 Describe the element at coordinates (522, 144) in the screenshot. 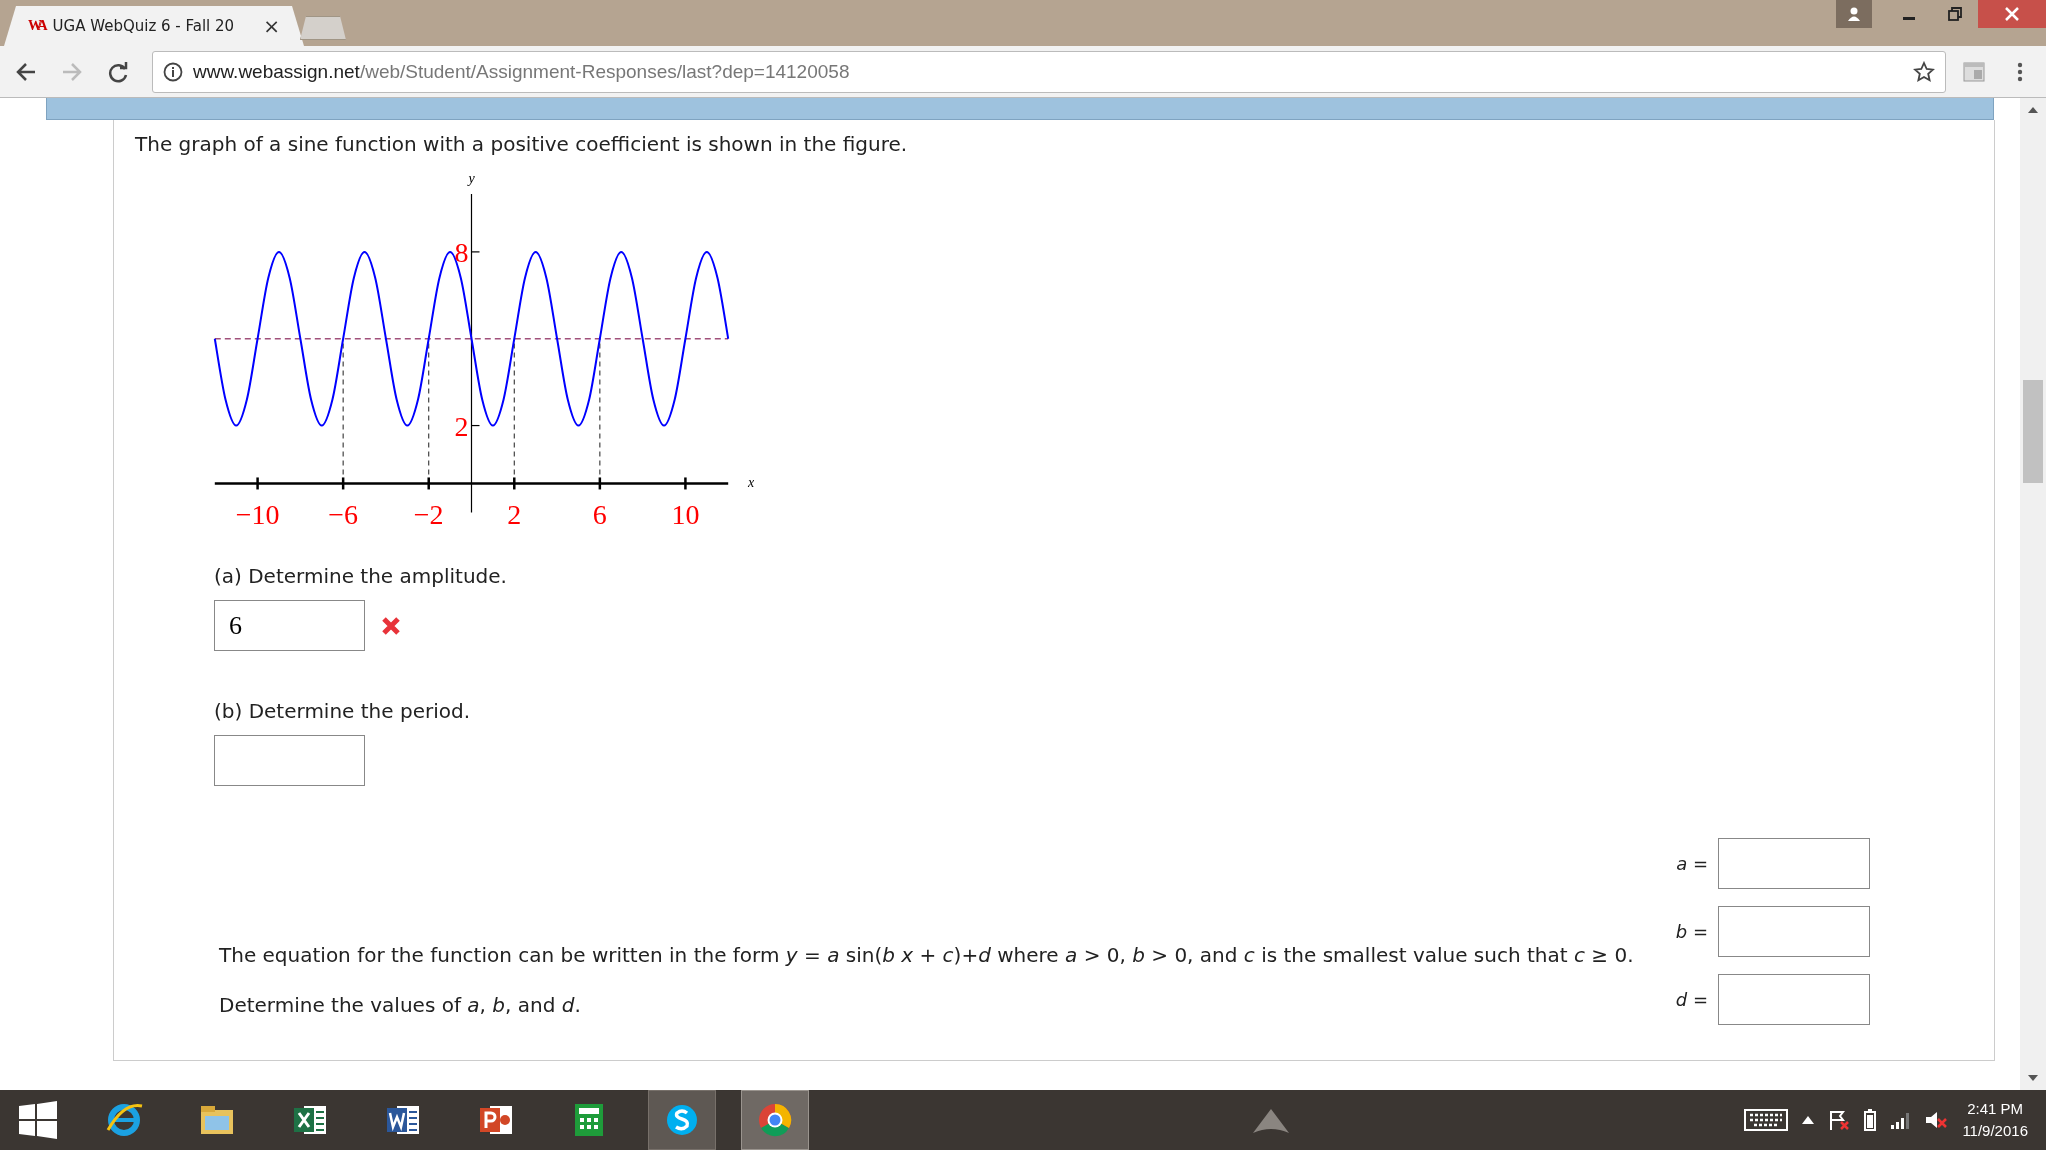

I see `question-prompt: The graph of a sine function with a positive coefficient is shown in the figure.` at that location.